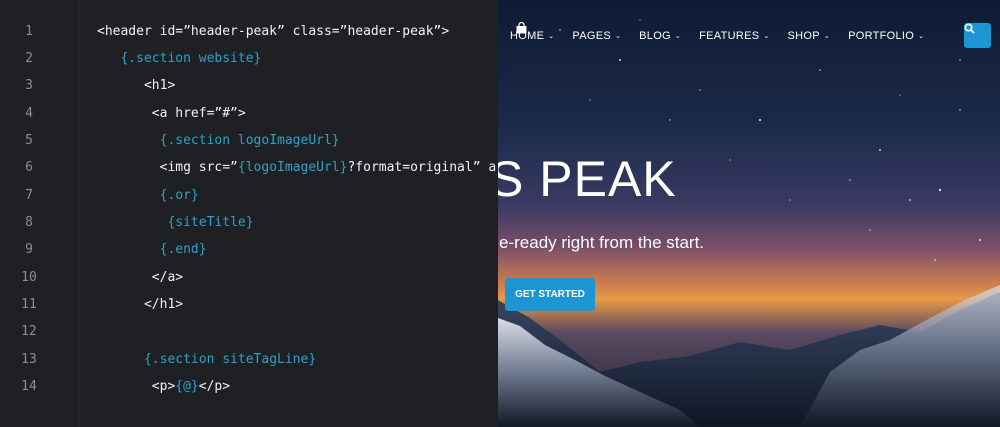  Describe the element at coordinates (214, 387) in the screenshot. I see `html-token: </p>` at that location.